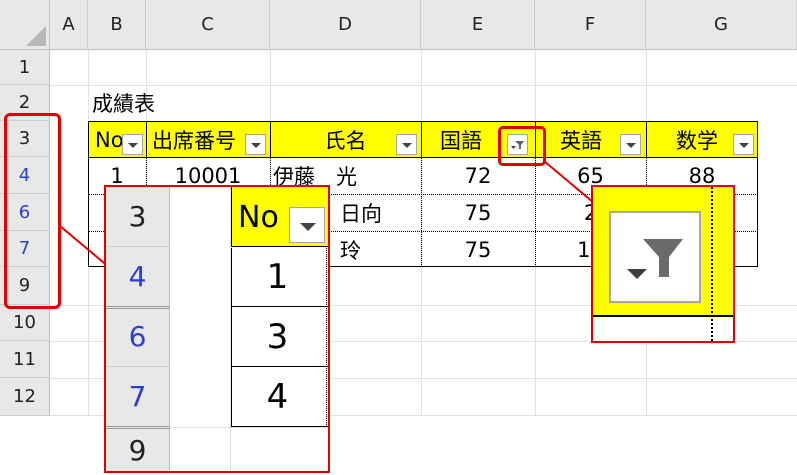  I want to click on column-header-c: C, so click(208, 25).